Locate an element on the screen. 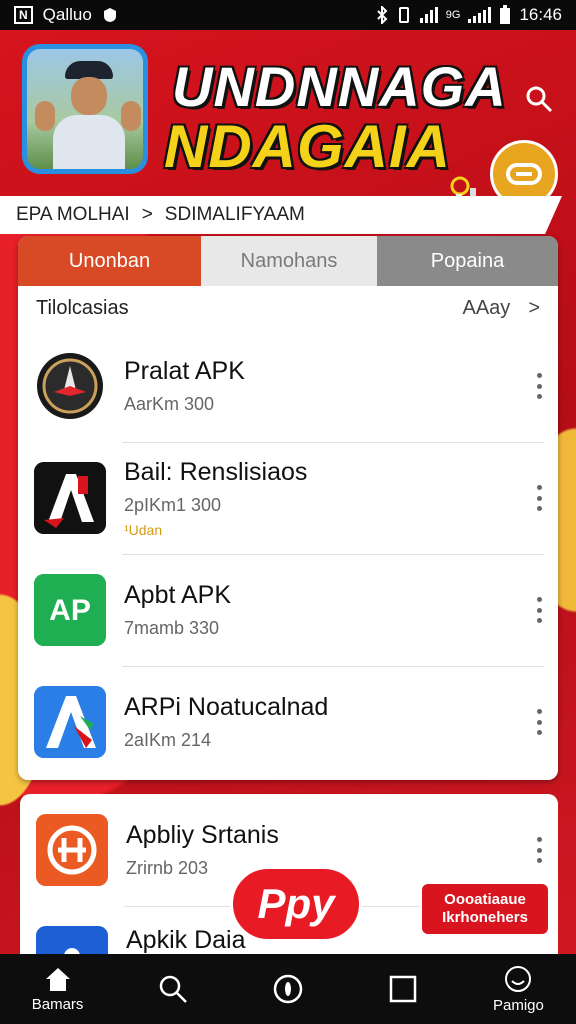  breadcrumb-item-current: SDIMALIFYAAM is located at coordinates (235, 215).